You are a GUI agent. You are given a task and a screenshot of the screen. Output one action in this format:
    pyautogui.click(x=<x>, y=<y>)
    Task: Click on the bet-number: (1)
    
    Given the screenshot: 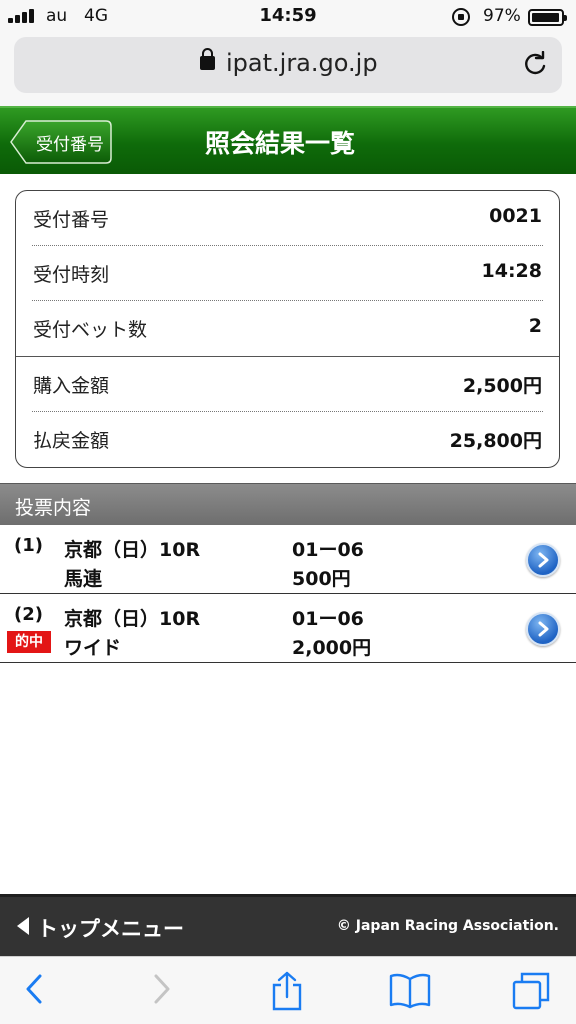 What is the action you would take?
    pyautogui.click(x=28, y=545)
    